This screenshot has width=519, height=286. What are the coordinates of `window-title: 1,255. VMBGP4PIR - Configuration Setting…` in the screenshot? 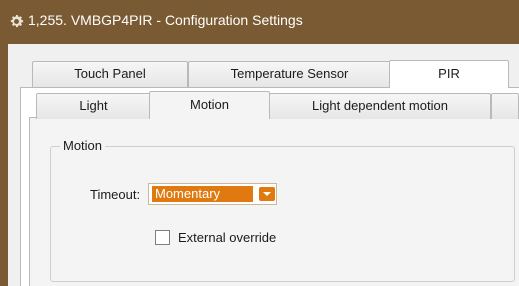 It's located at (165, 20).